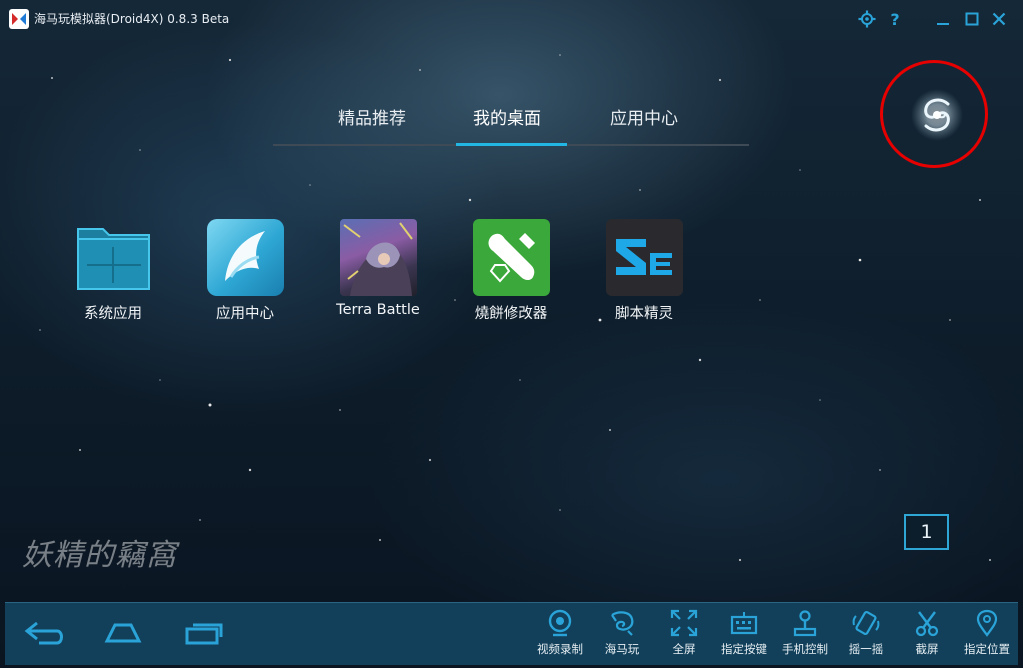  What do you see at coordinates (378, 257) in the screenshot?
I see `terra-battle-icon` at bounding box center [378, 257].